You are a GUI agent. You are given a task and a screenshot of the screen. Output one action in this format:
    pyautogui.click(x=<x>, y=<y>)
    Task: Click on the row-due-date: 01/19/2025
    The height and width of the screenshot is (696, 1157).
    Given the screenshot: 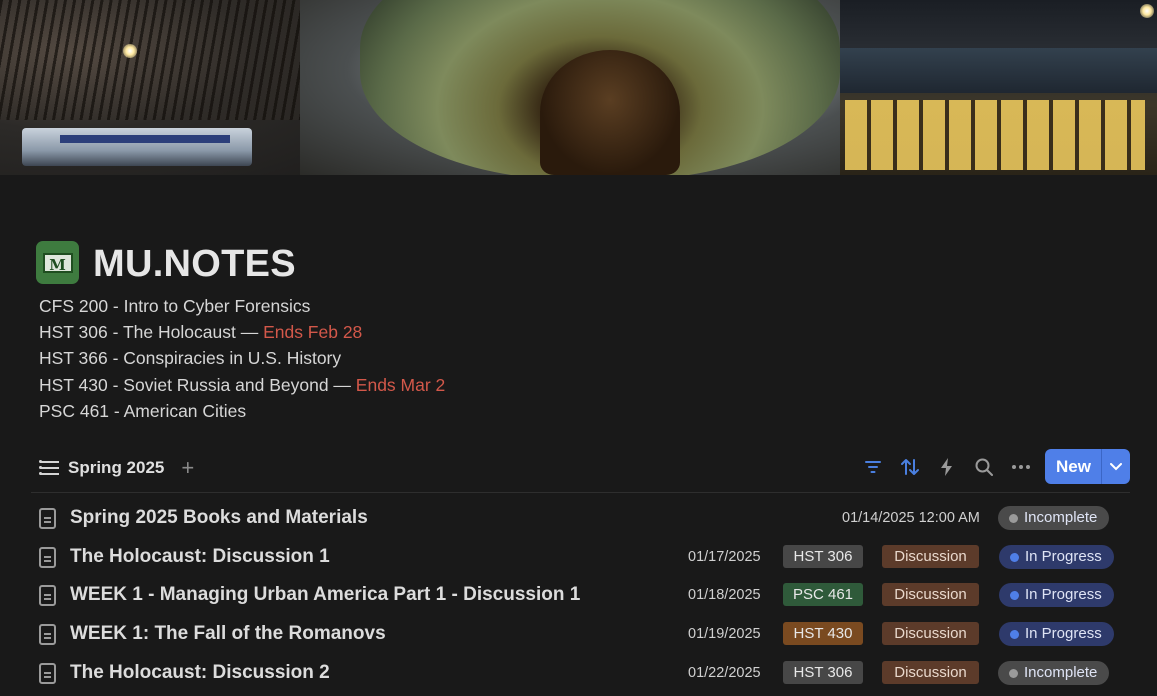 What is the action you would take?
    pyautogui.click(x=724, y=634)
    